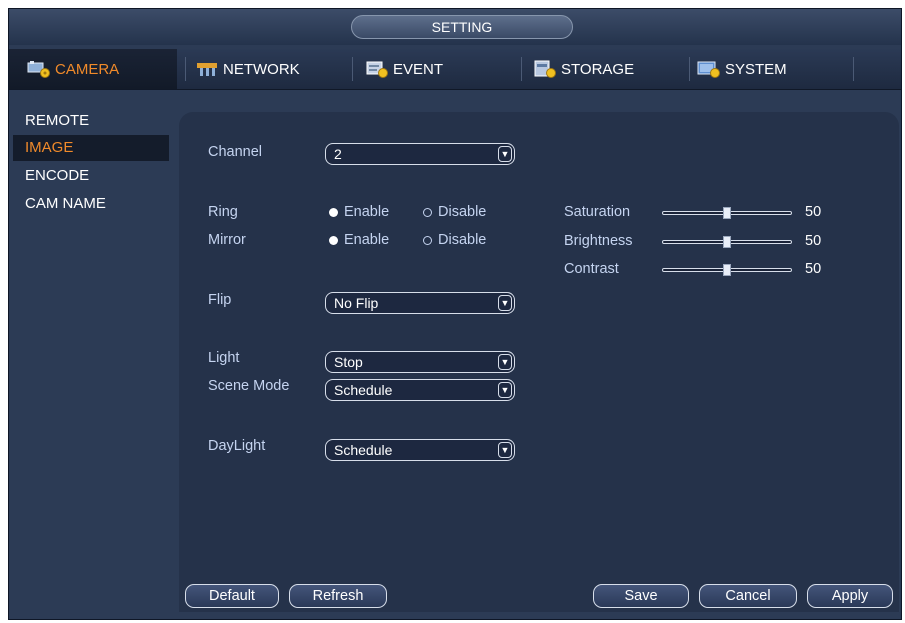  Describe the element at coordinates (367, 240) in the screenshot. I see `mirror-enable-label: Enable` at that location.